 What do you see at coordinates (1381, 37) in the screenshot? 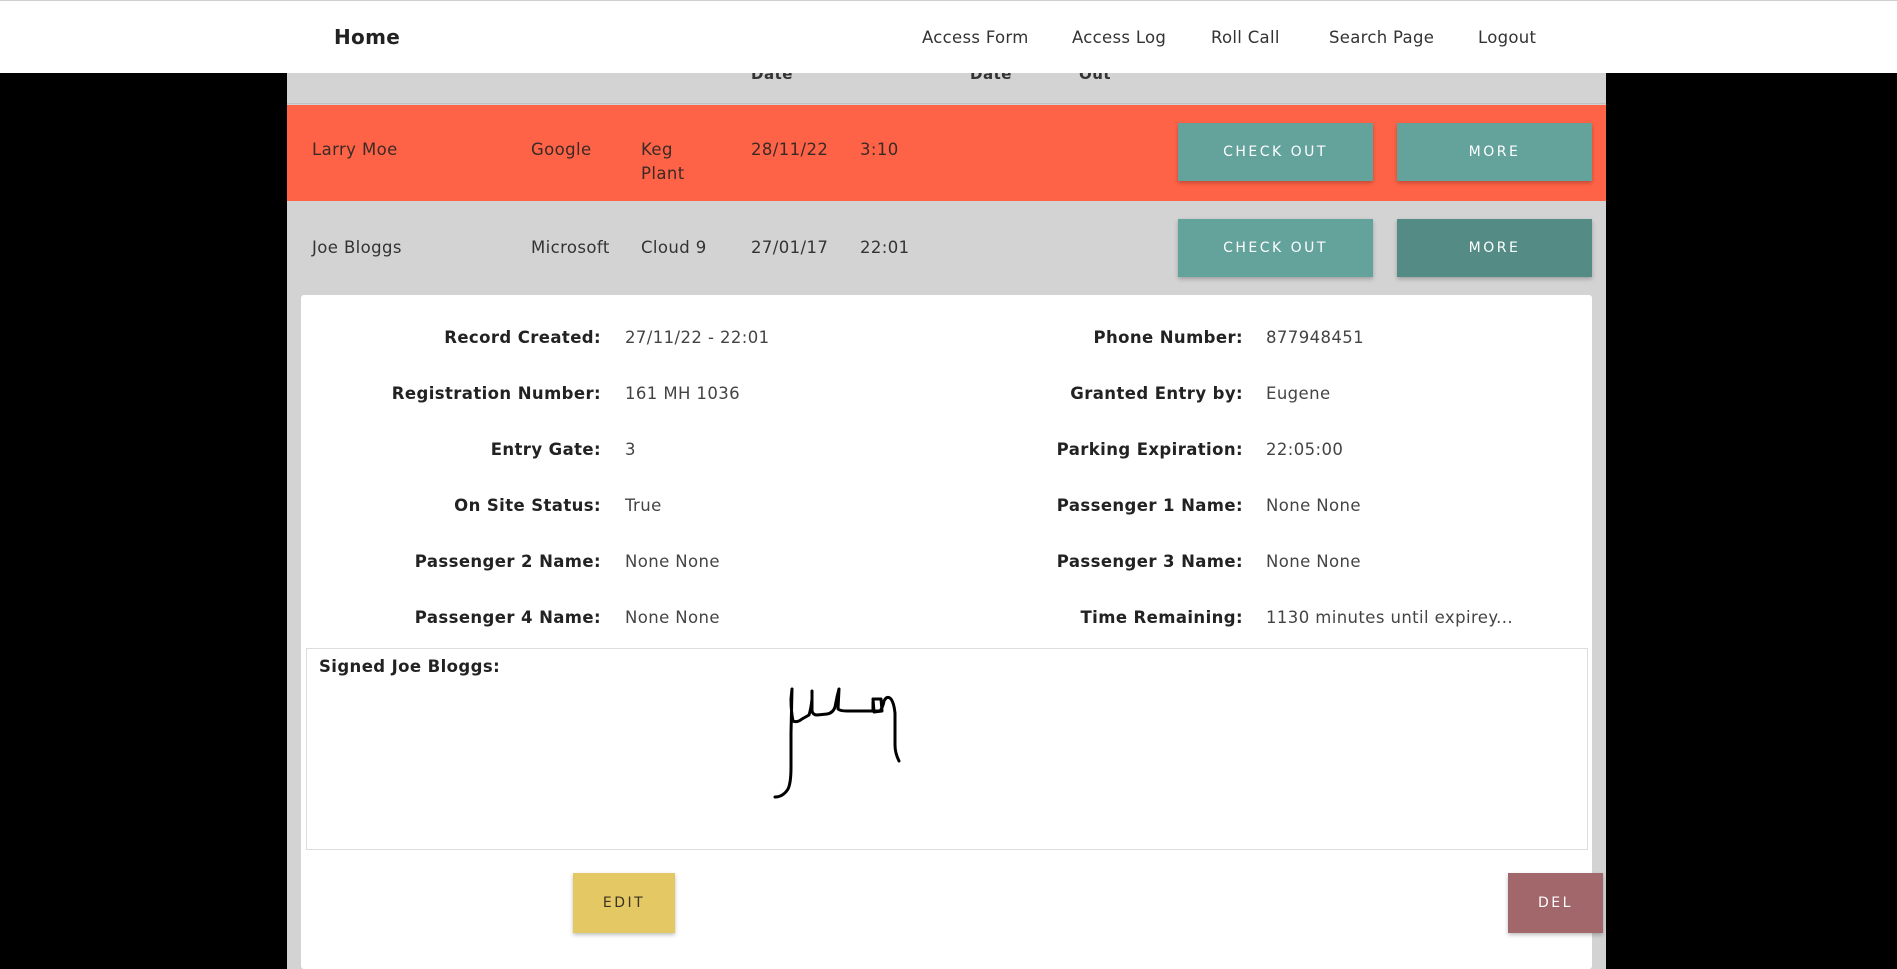
I see `nav-search-page: Search Page` at bounding box center [1381, 37].